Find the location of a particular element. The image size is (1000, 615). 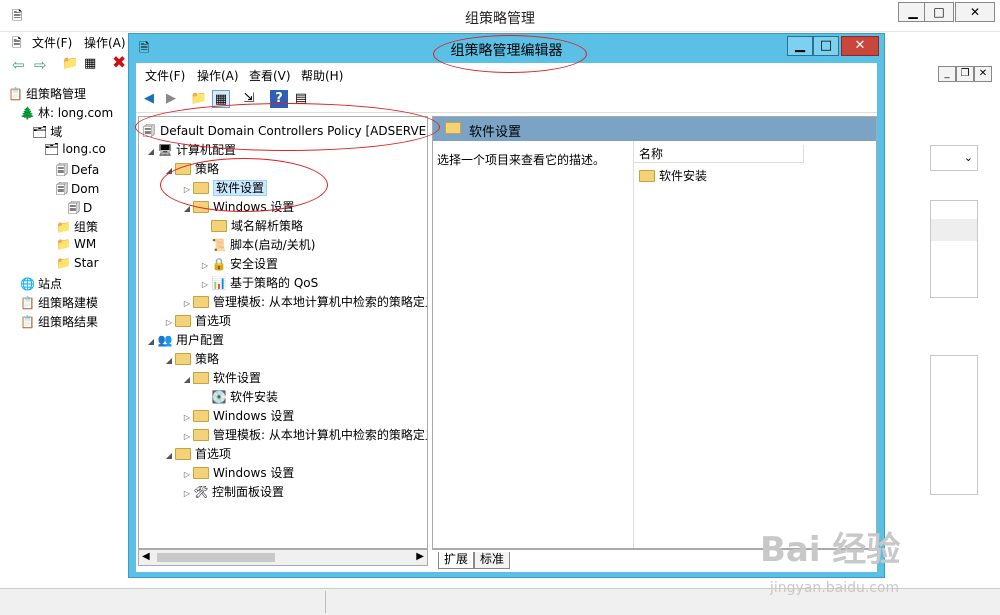

control-panel-icon: 🛠 is located at coordinates (201, 492).